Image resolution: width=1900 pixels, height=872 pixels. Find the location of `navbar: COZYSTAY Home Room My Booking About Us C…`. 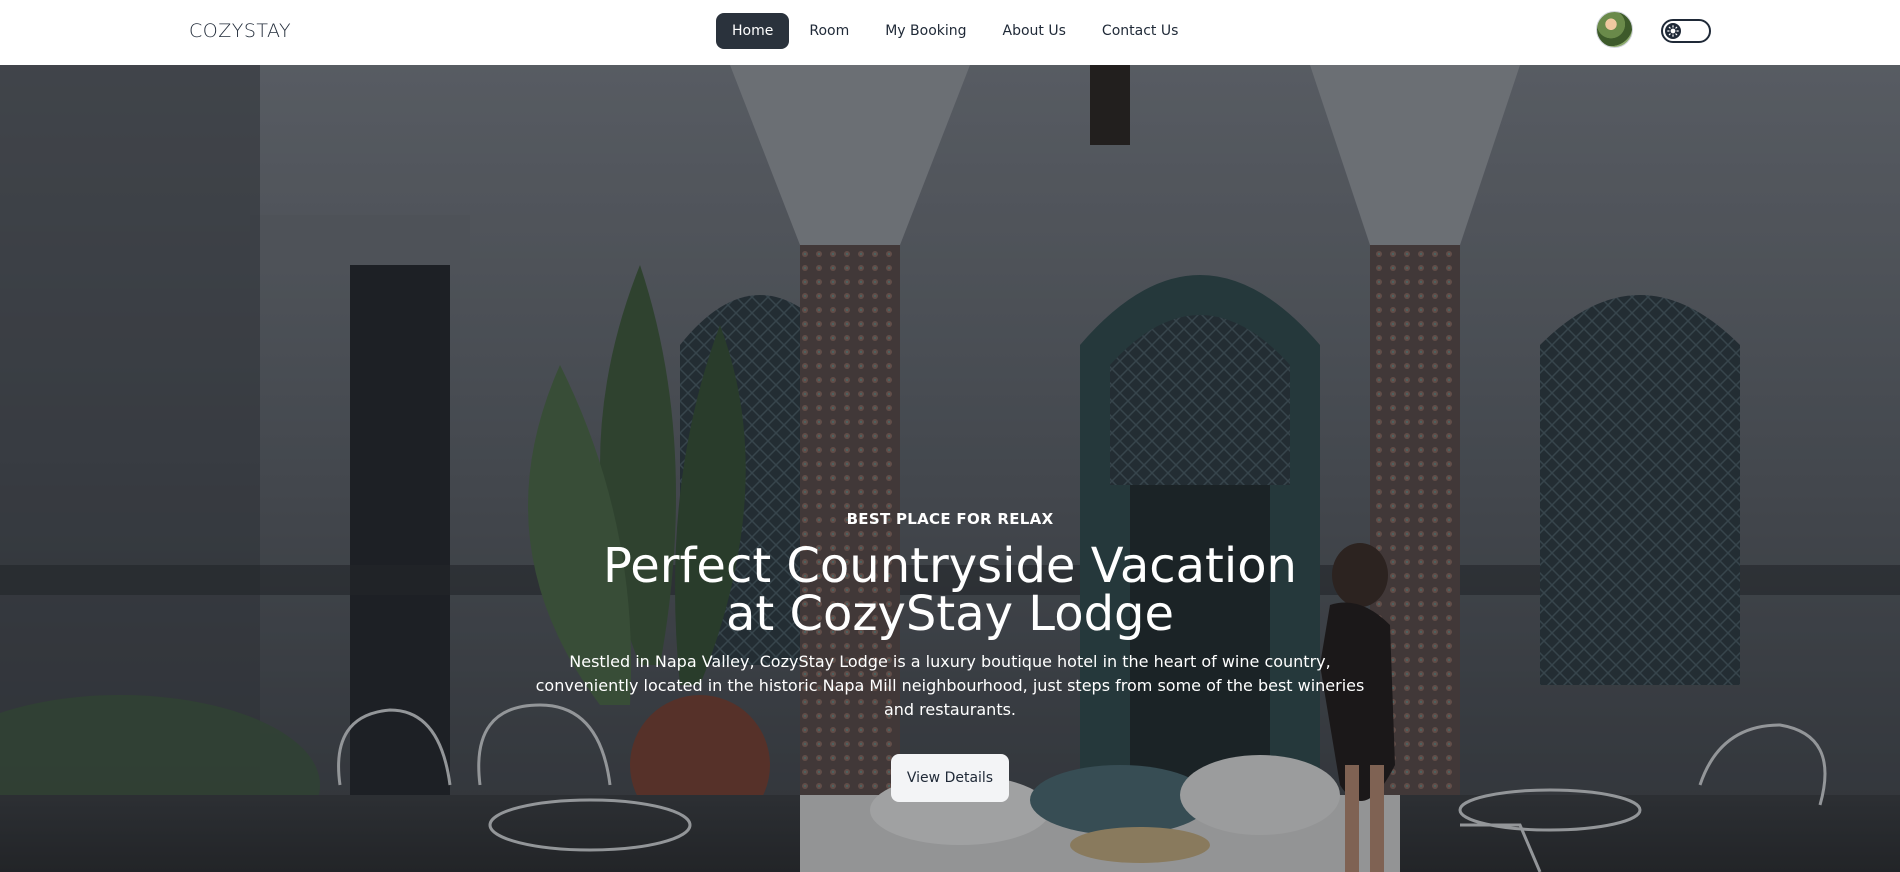

navbar: COZYSTAY Home Room My Booking About Us C… is located at coordinates (950, 32).